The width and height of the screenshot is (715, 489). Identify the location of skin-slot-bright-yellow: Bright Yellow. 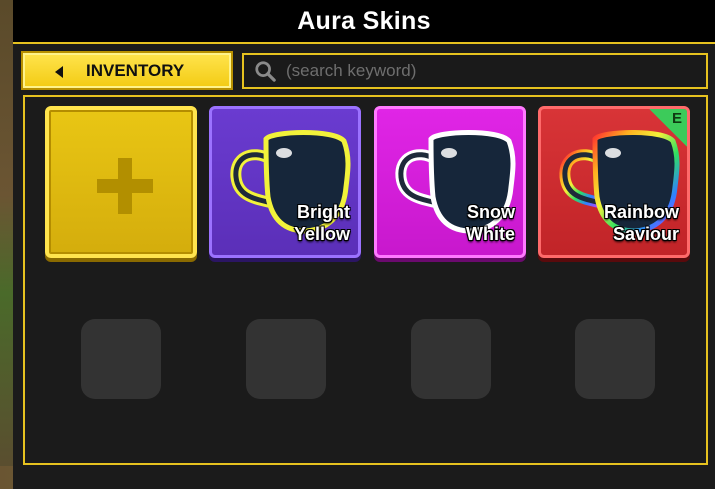
(285, 182).